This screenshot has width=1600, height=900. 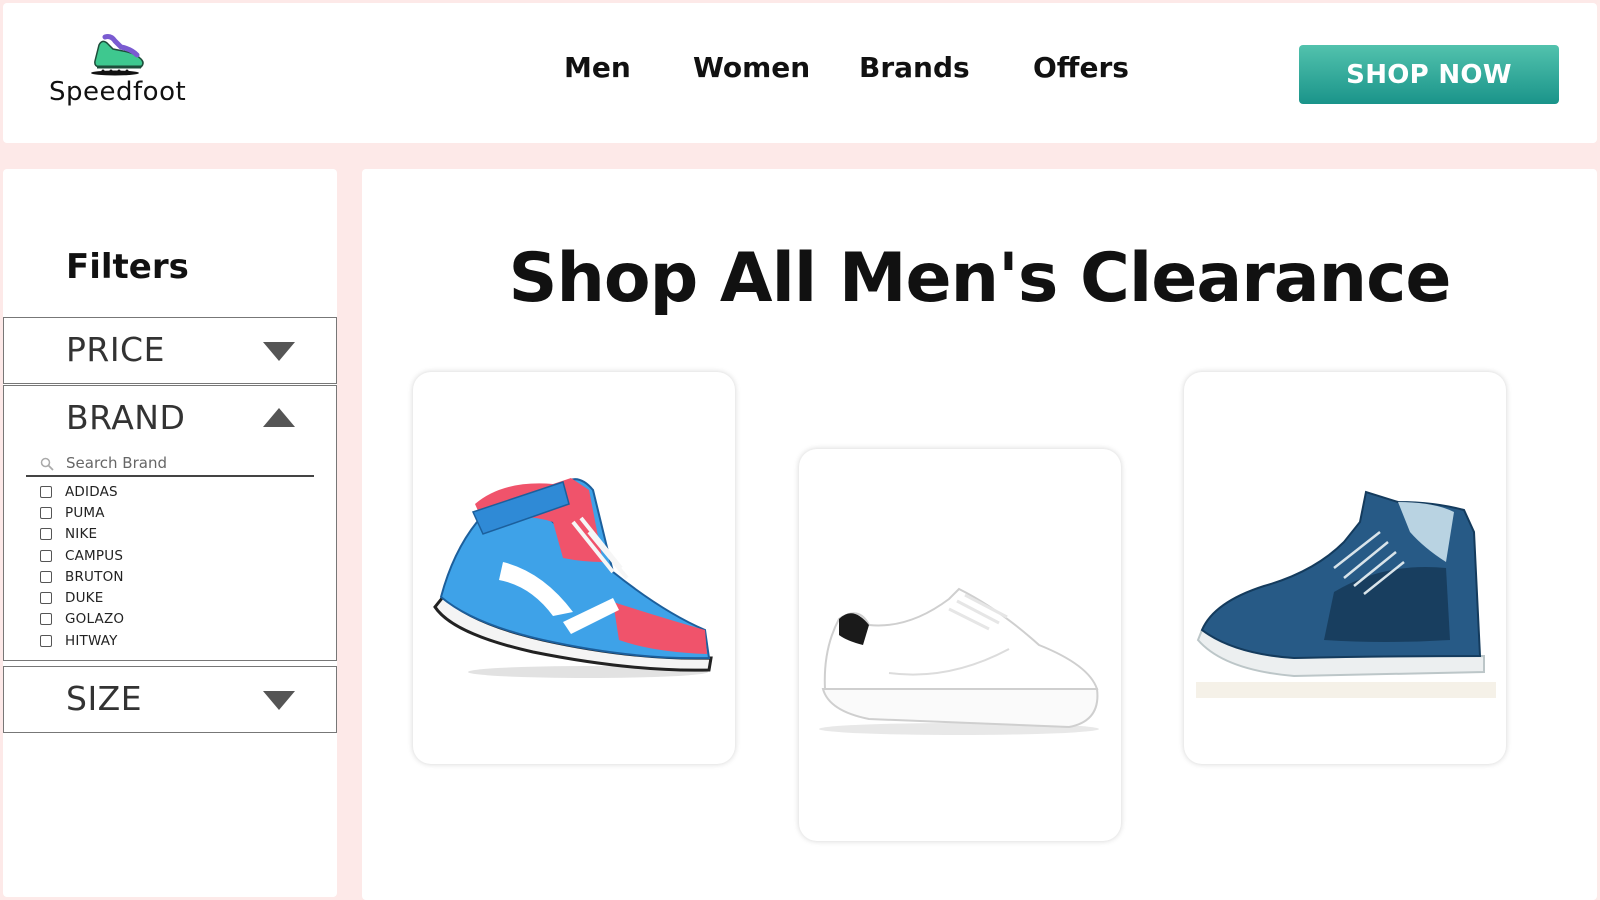 What do you see at coordinates (115, 349) in the screenshot?
I see `filter-price-label: PRICE` at bounding box center [115, 349].